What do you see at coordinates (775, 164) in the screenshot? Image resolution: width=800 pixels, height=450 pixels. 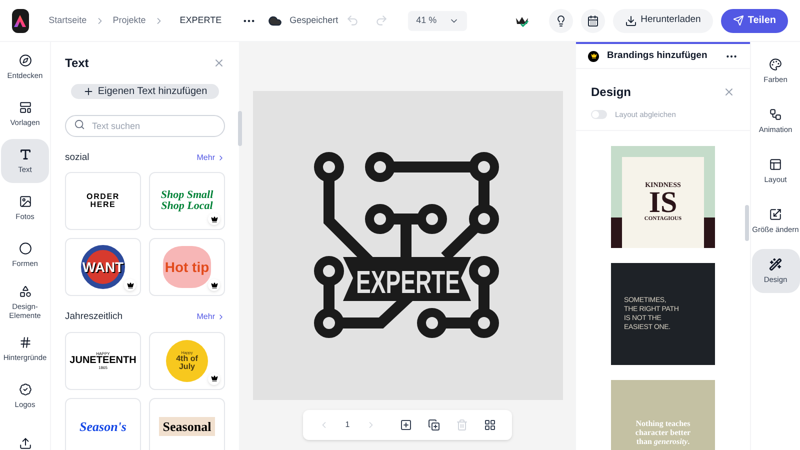 I see `layout-icon` at bounding box center [775, 164].